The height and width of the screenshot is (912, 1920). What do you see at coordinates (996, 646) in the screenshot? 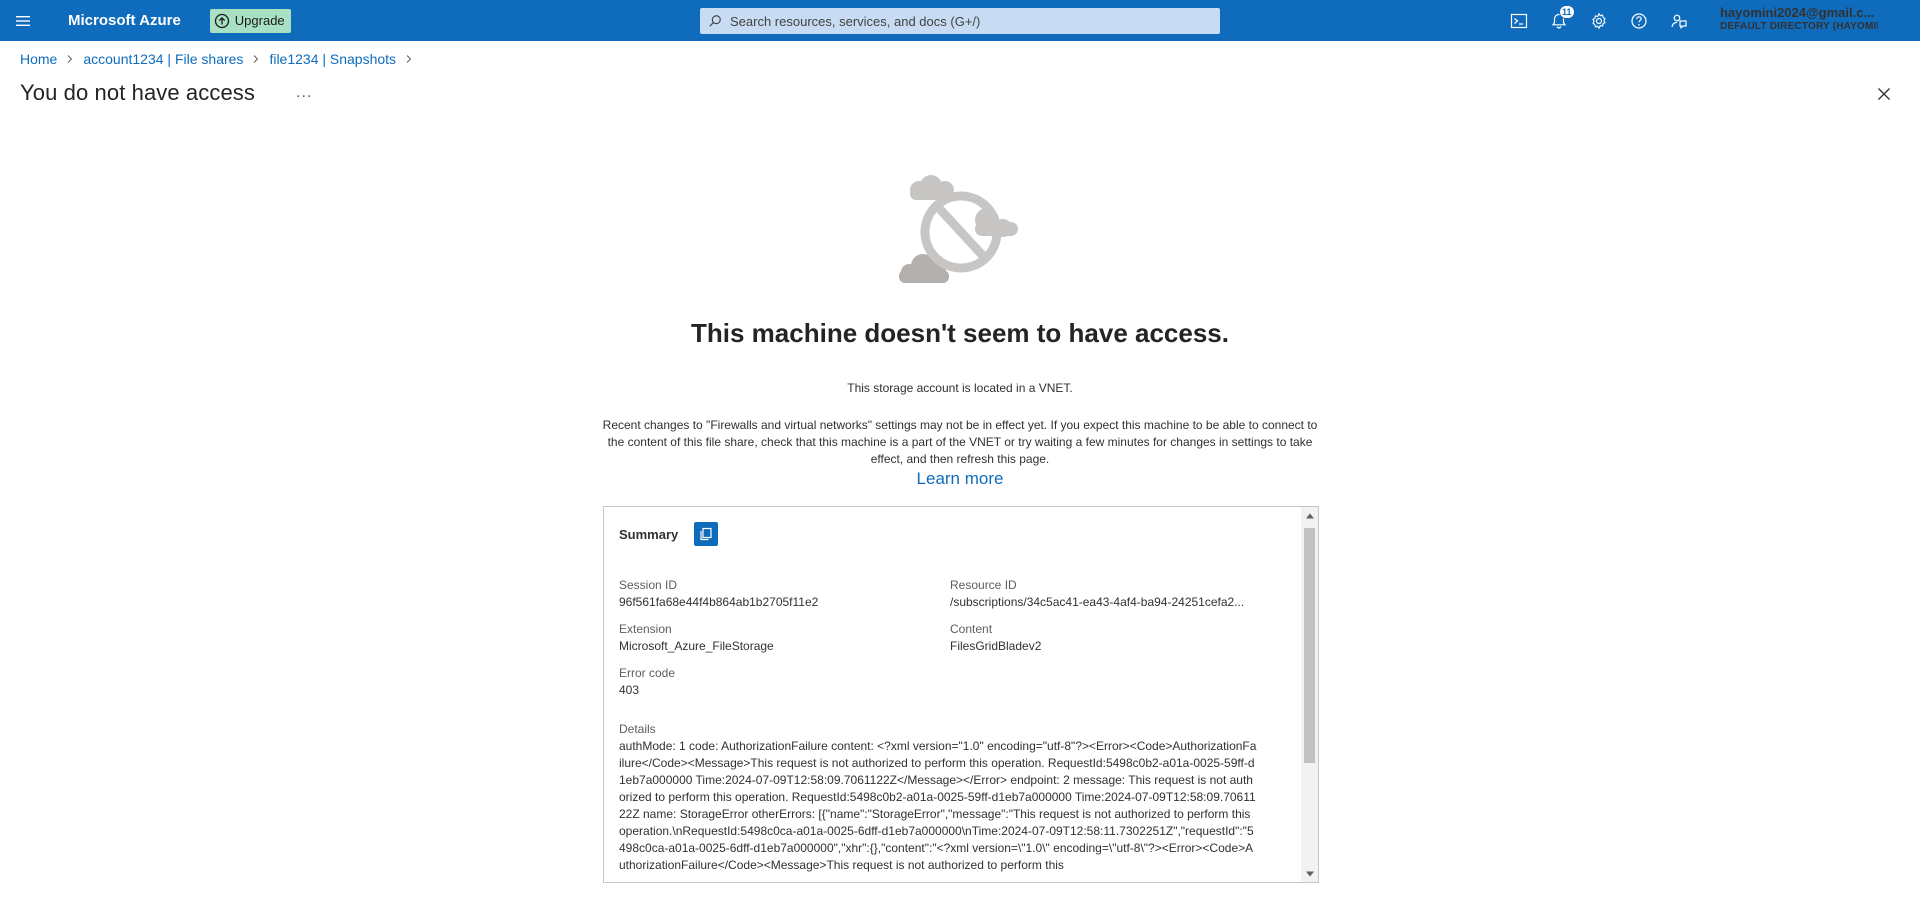
I see `content-value: FilesGridBladev2` at bounding box center [996, 646].